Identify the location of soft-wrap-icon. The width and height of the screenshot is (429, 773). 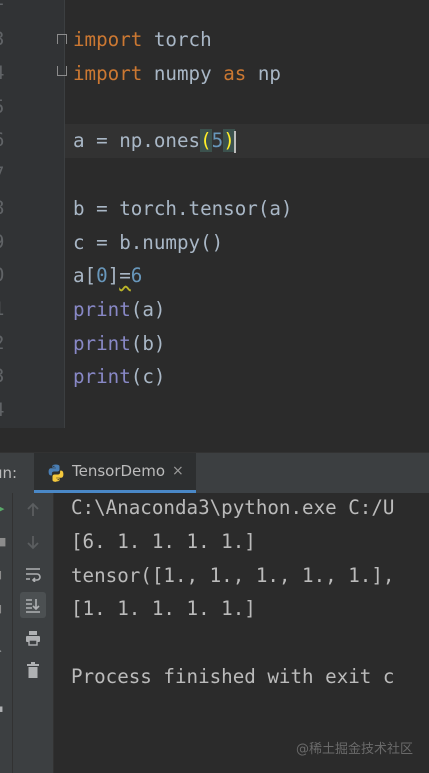
(33, 574).